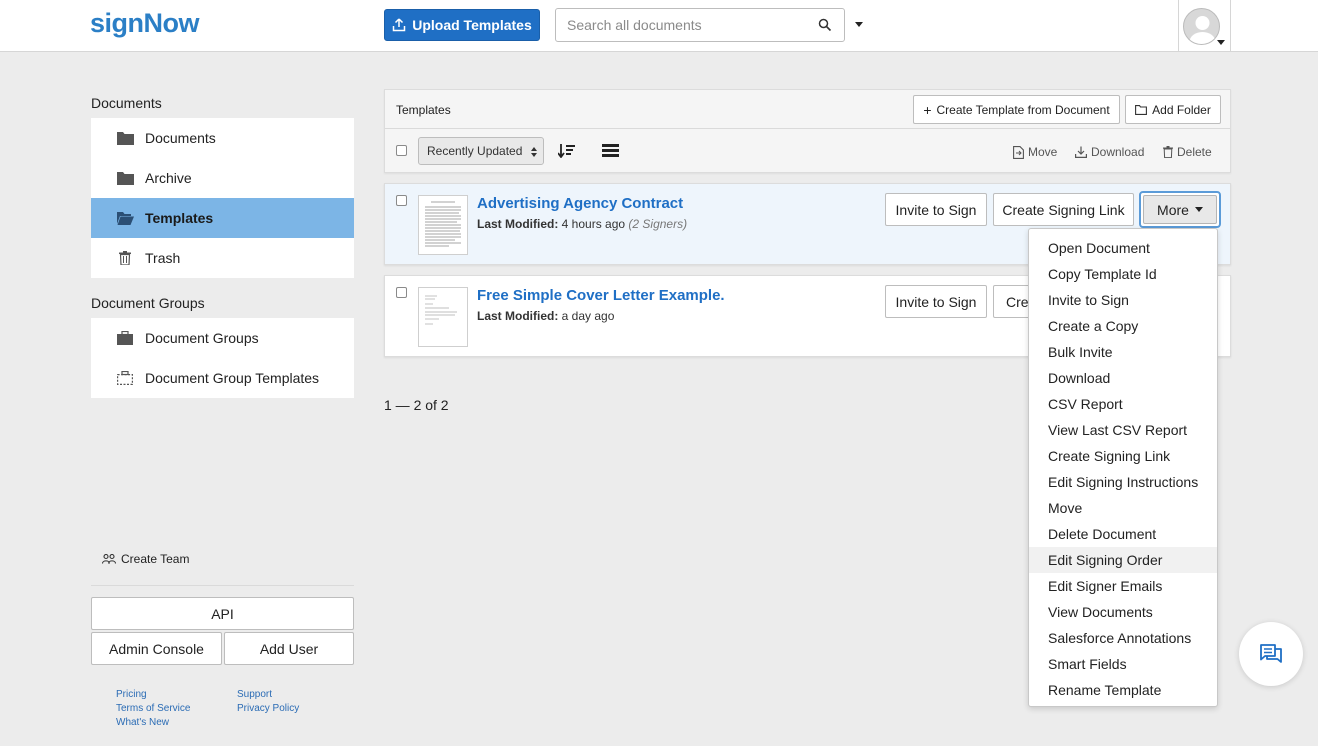 The height and width of the screenshot is (746, 1318). Describe the element at coordinates (222, 613) in the screenshot. I see `api-button: API` at that location.